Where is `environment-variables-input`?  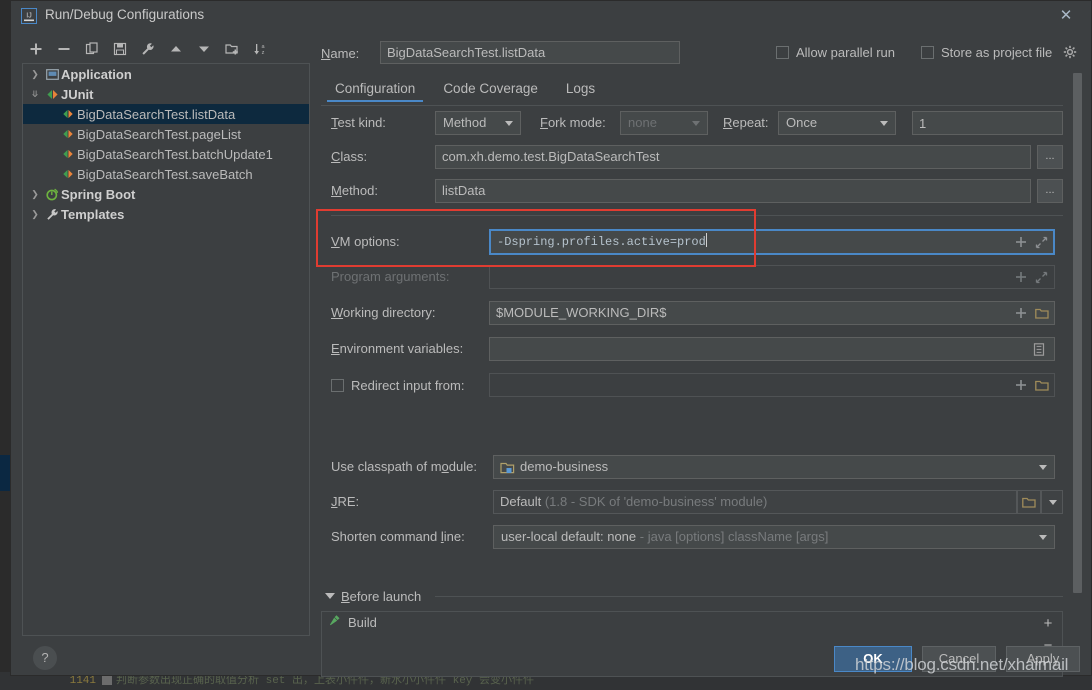
environment-variables-input is located at coordinates (772, 349).